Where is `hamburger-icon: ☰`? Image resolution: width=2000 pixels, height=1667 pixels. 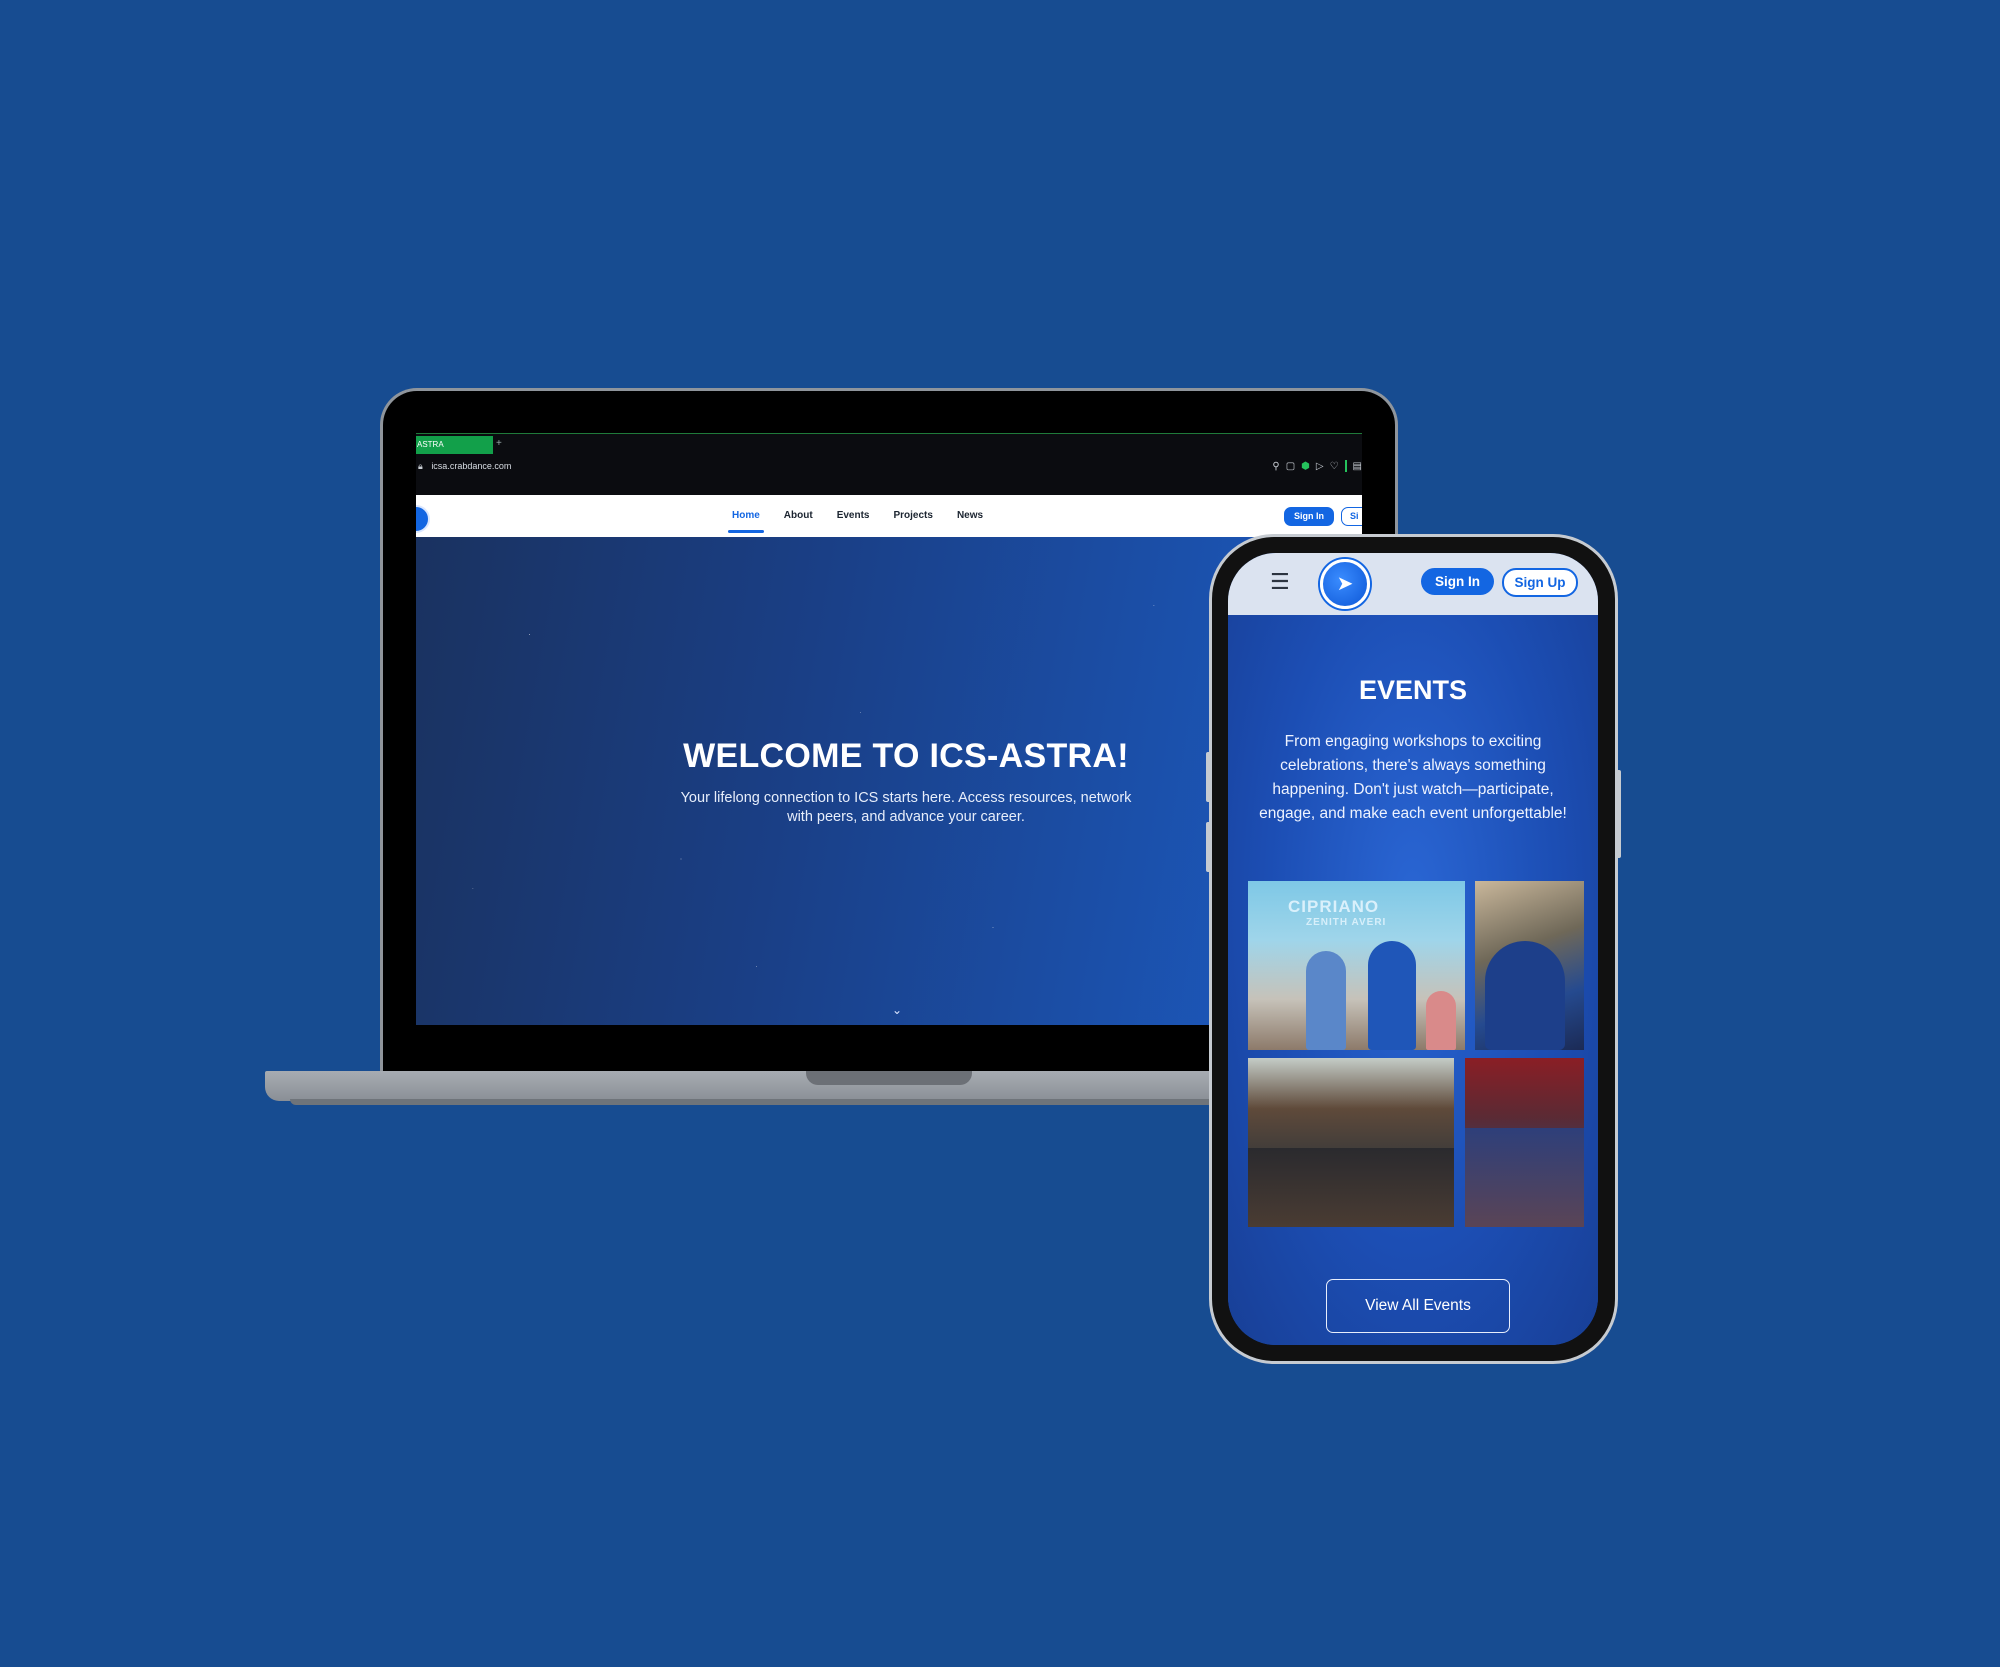 hamburger-icon: ☰ is located at coordinates (1280, 582).